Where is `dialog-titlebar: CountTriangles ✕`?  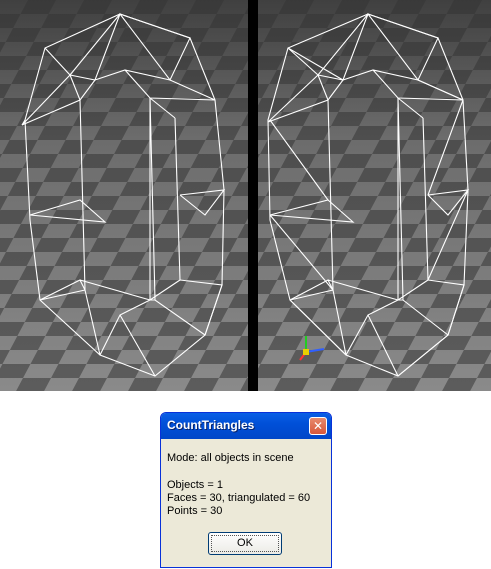 dialog-titlebar: CountTriangles ✕ is located at coordinates (246, 426).